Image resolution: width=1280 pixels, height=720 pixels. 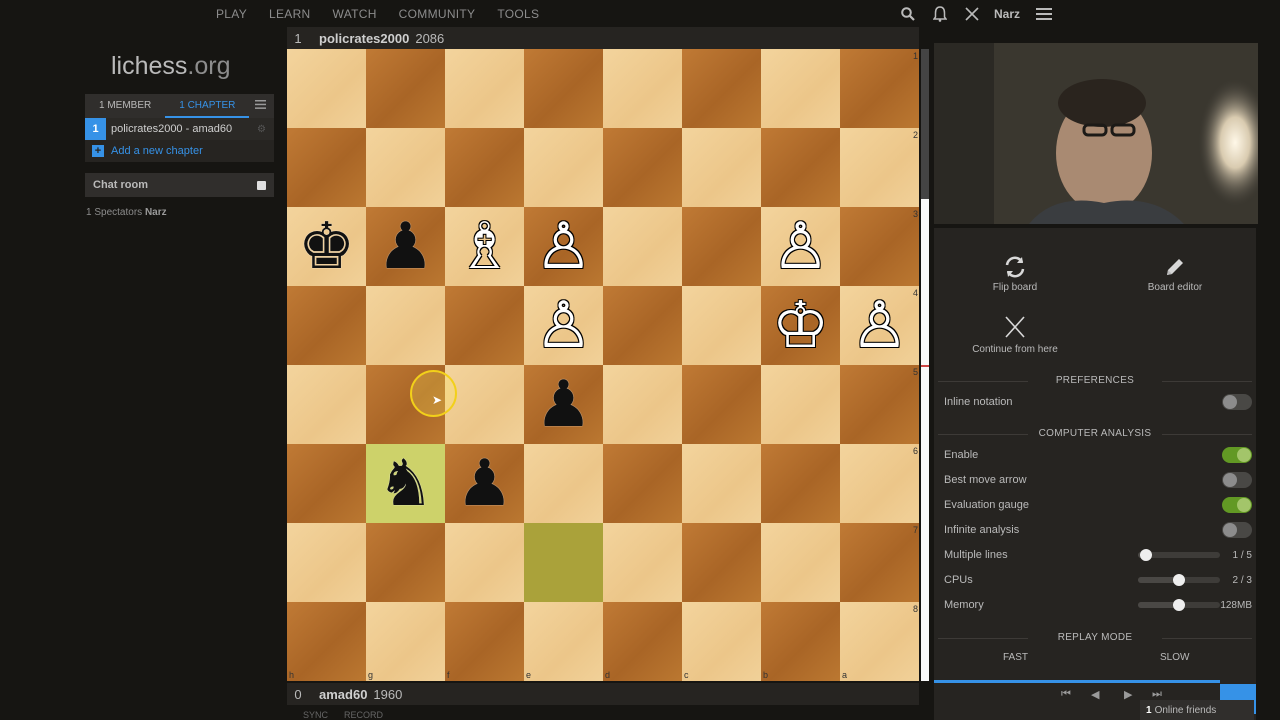 What do you see at coordinates (484, 246) in the screenshot?
I see `white-bishop-piece: ♗` at bounding box center [484, 246].